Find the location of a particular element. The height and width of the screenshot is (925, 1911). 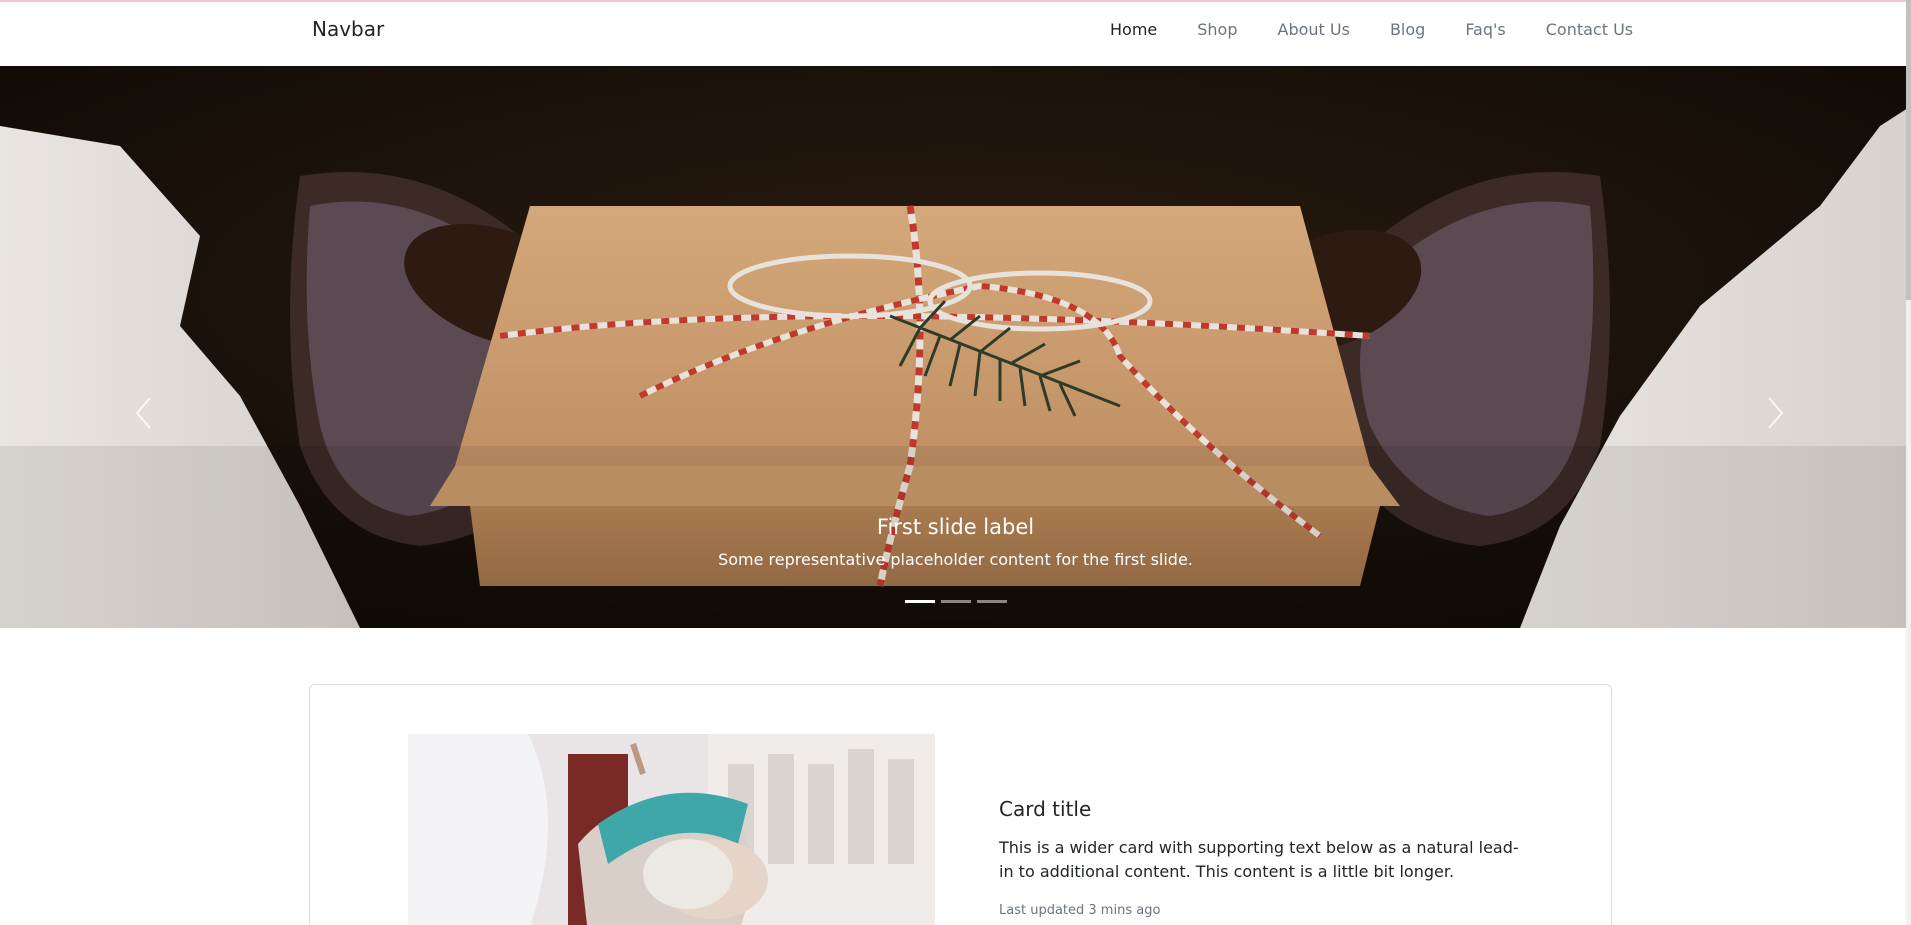

nav-link-shop: Shop is located at coordinates (1217, 29).